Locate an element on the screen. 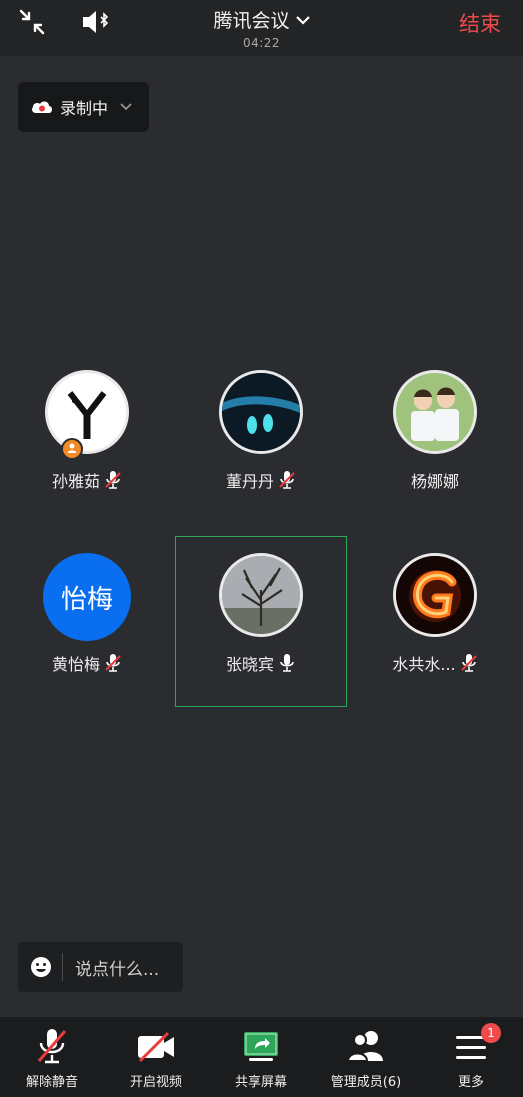  participant-name: 孙雅茹 is located at coordinates (75, 481).